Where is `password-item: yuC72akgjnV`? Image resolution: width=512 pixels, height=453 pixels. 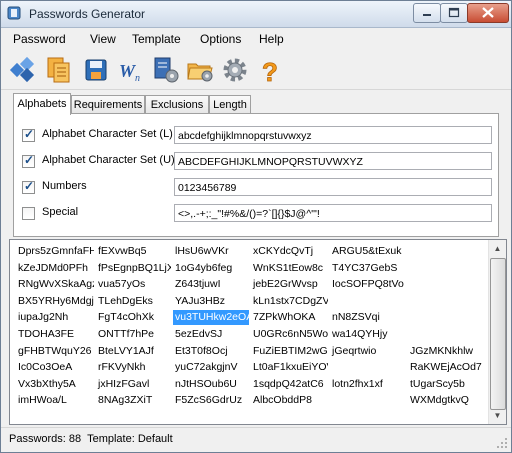
password-item: yuC72akgjnV is located at coordinates (211, 367).